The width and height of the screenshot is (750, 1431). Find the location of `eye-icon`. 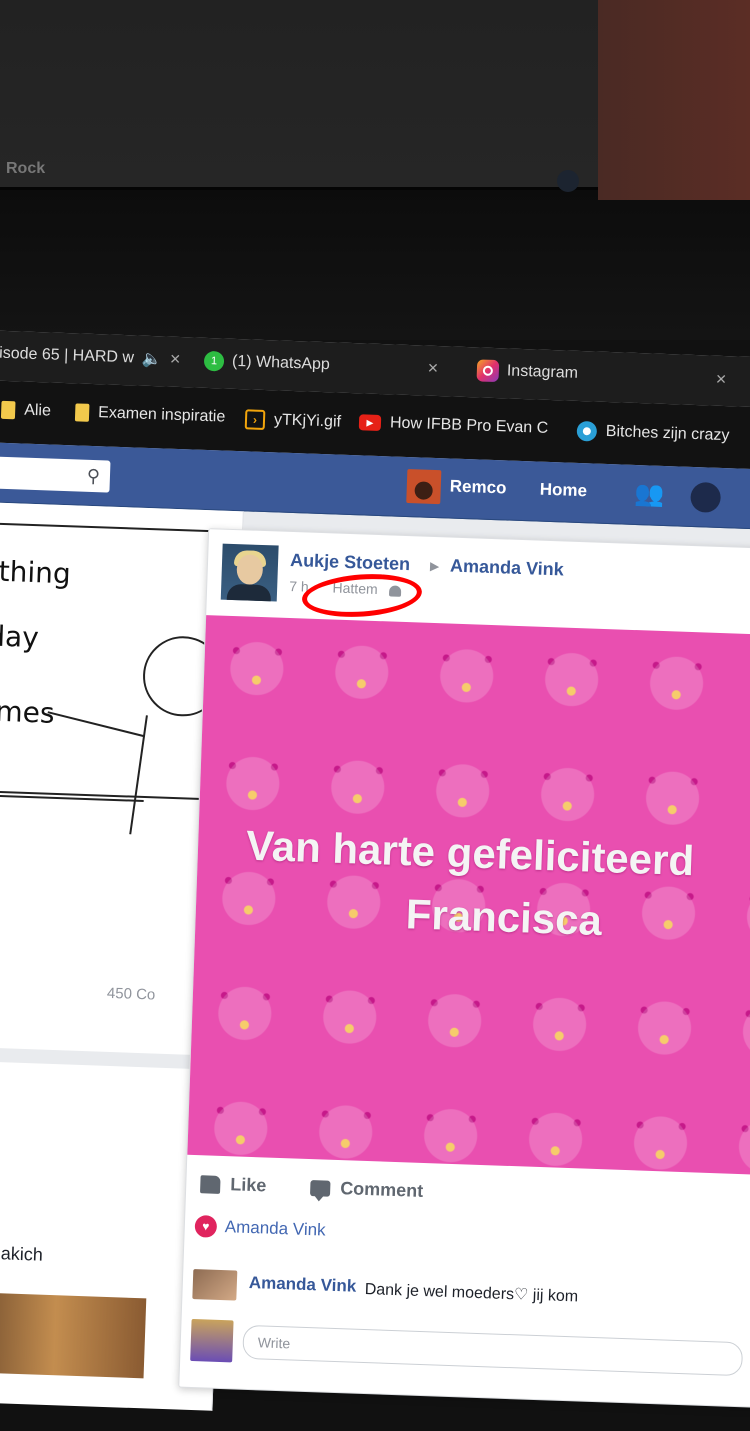

eye-icon is located at coordinates (587, 431).